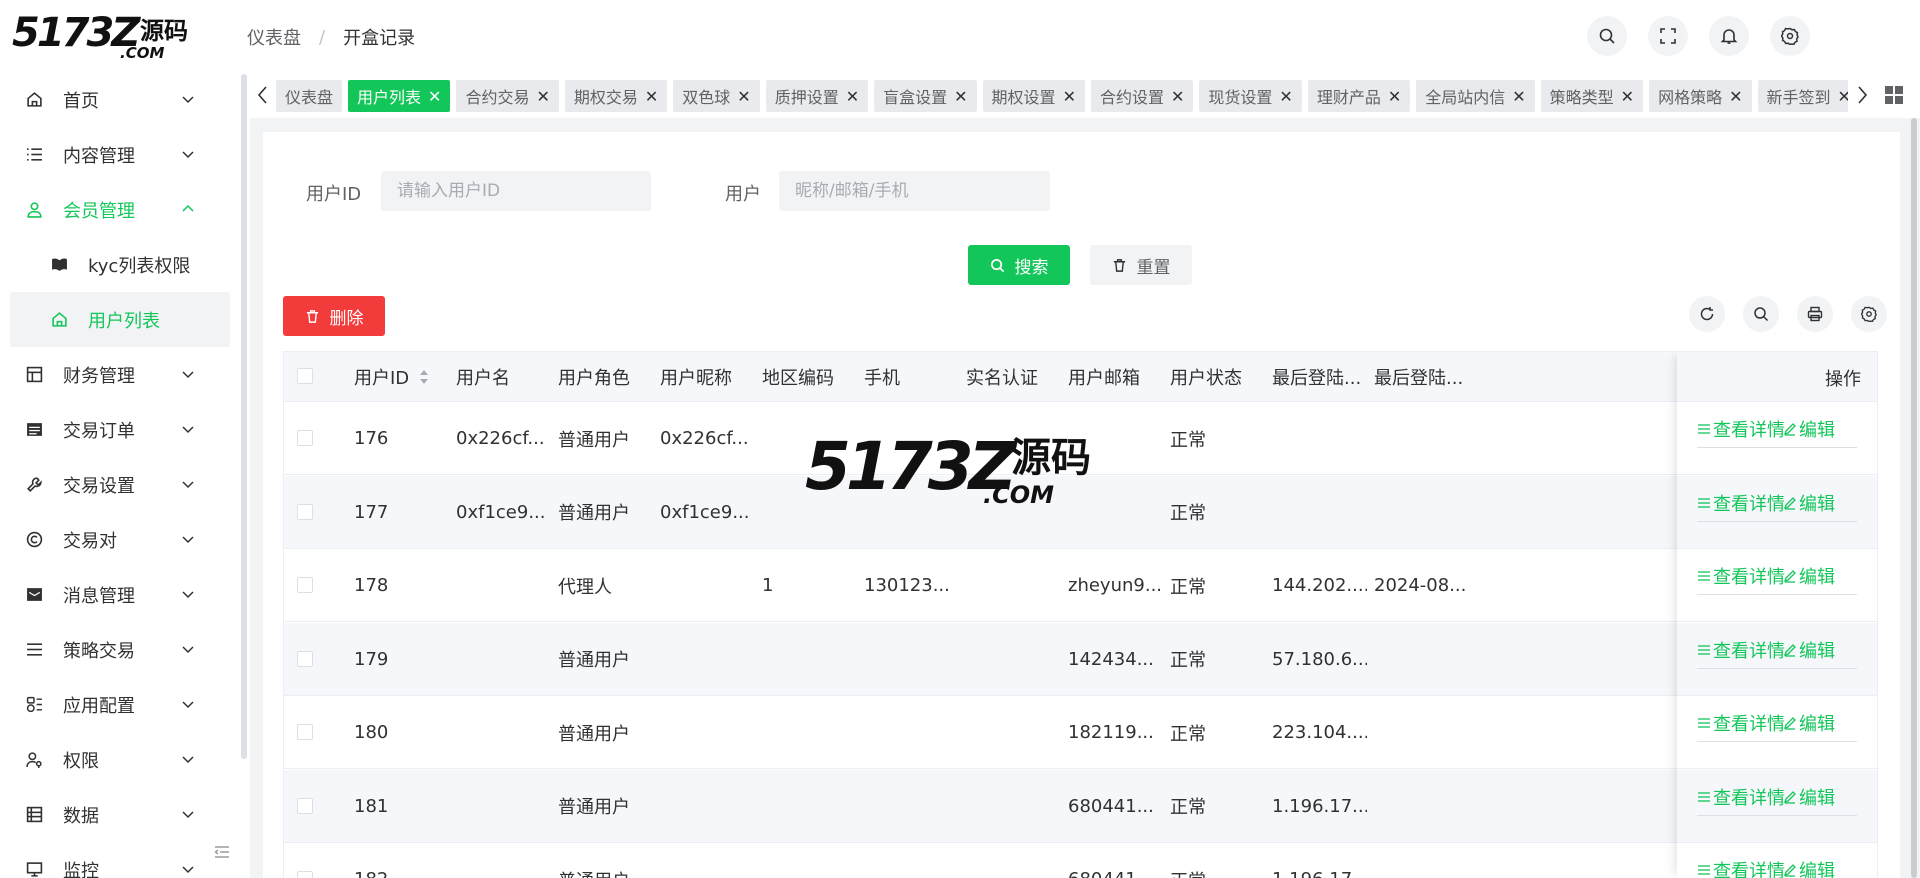 This screenshot has height=878, width=1920. Describe the element at coordinates (120, 704) in the screenshot. I see `sidebar-item-app-config: 应用配置` at that location.